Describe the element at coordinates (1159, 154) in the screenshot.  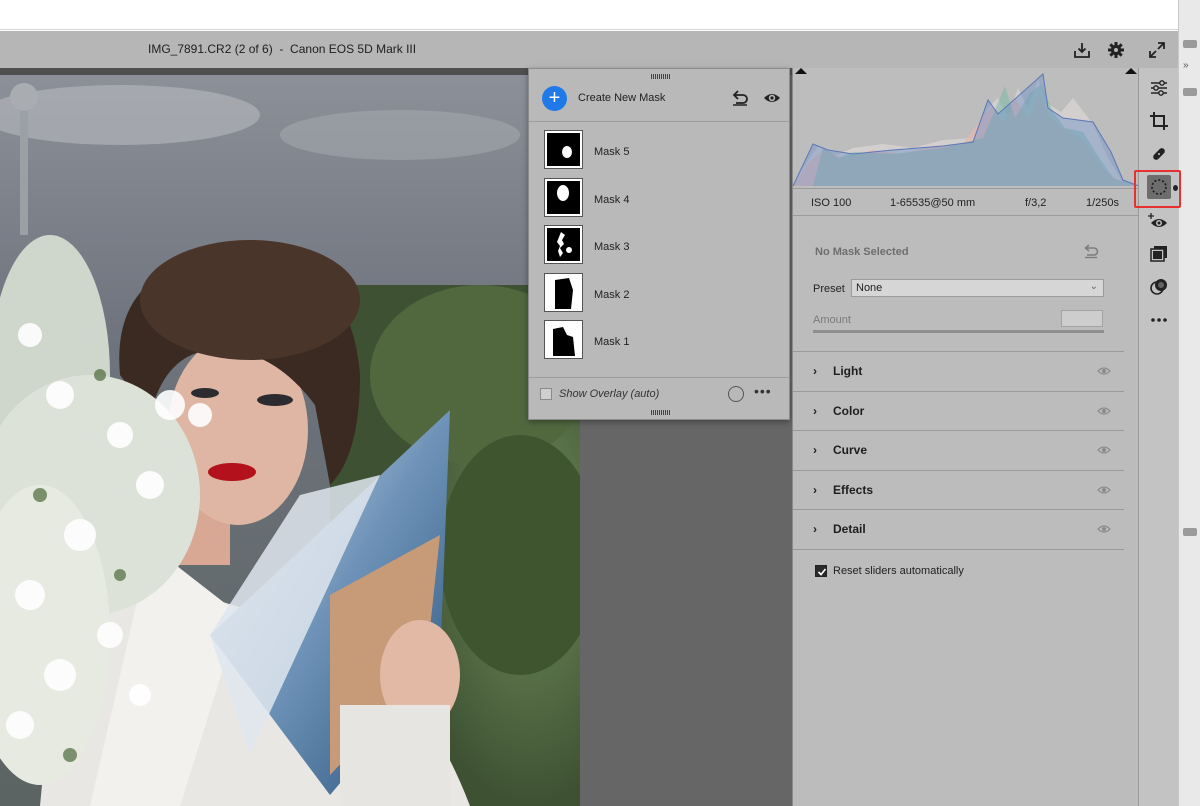
I see `healing-icon` at that location.